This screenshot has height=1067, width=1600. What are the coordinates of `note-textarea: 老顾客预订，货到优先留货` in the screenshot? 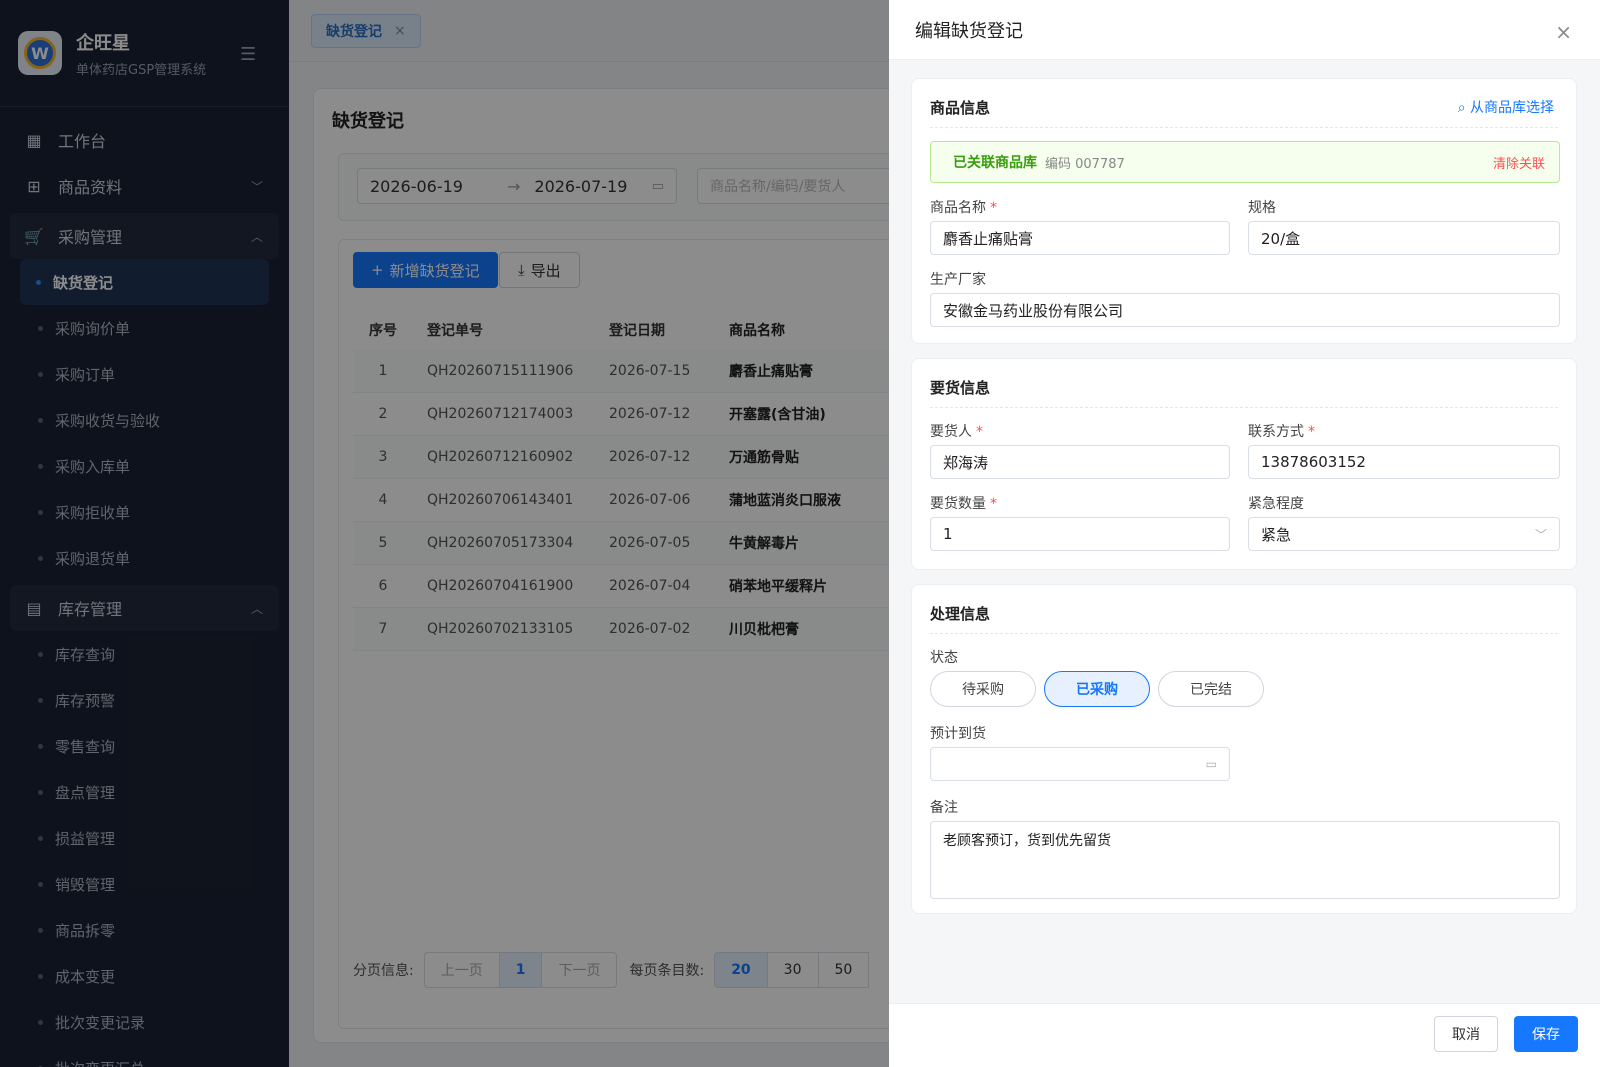 It's located at (1245, 860).